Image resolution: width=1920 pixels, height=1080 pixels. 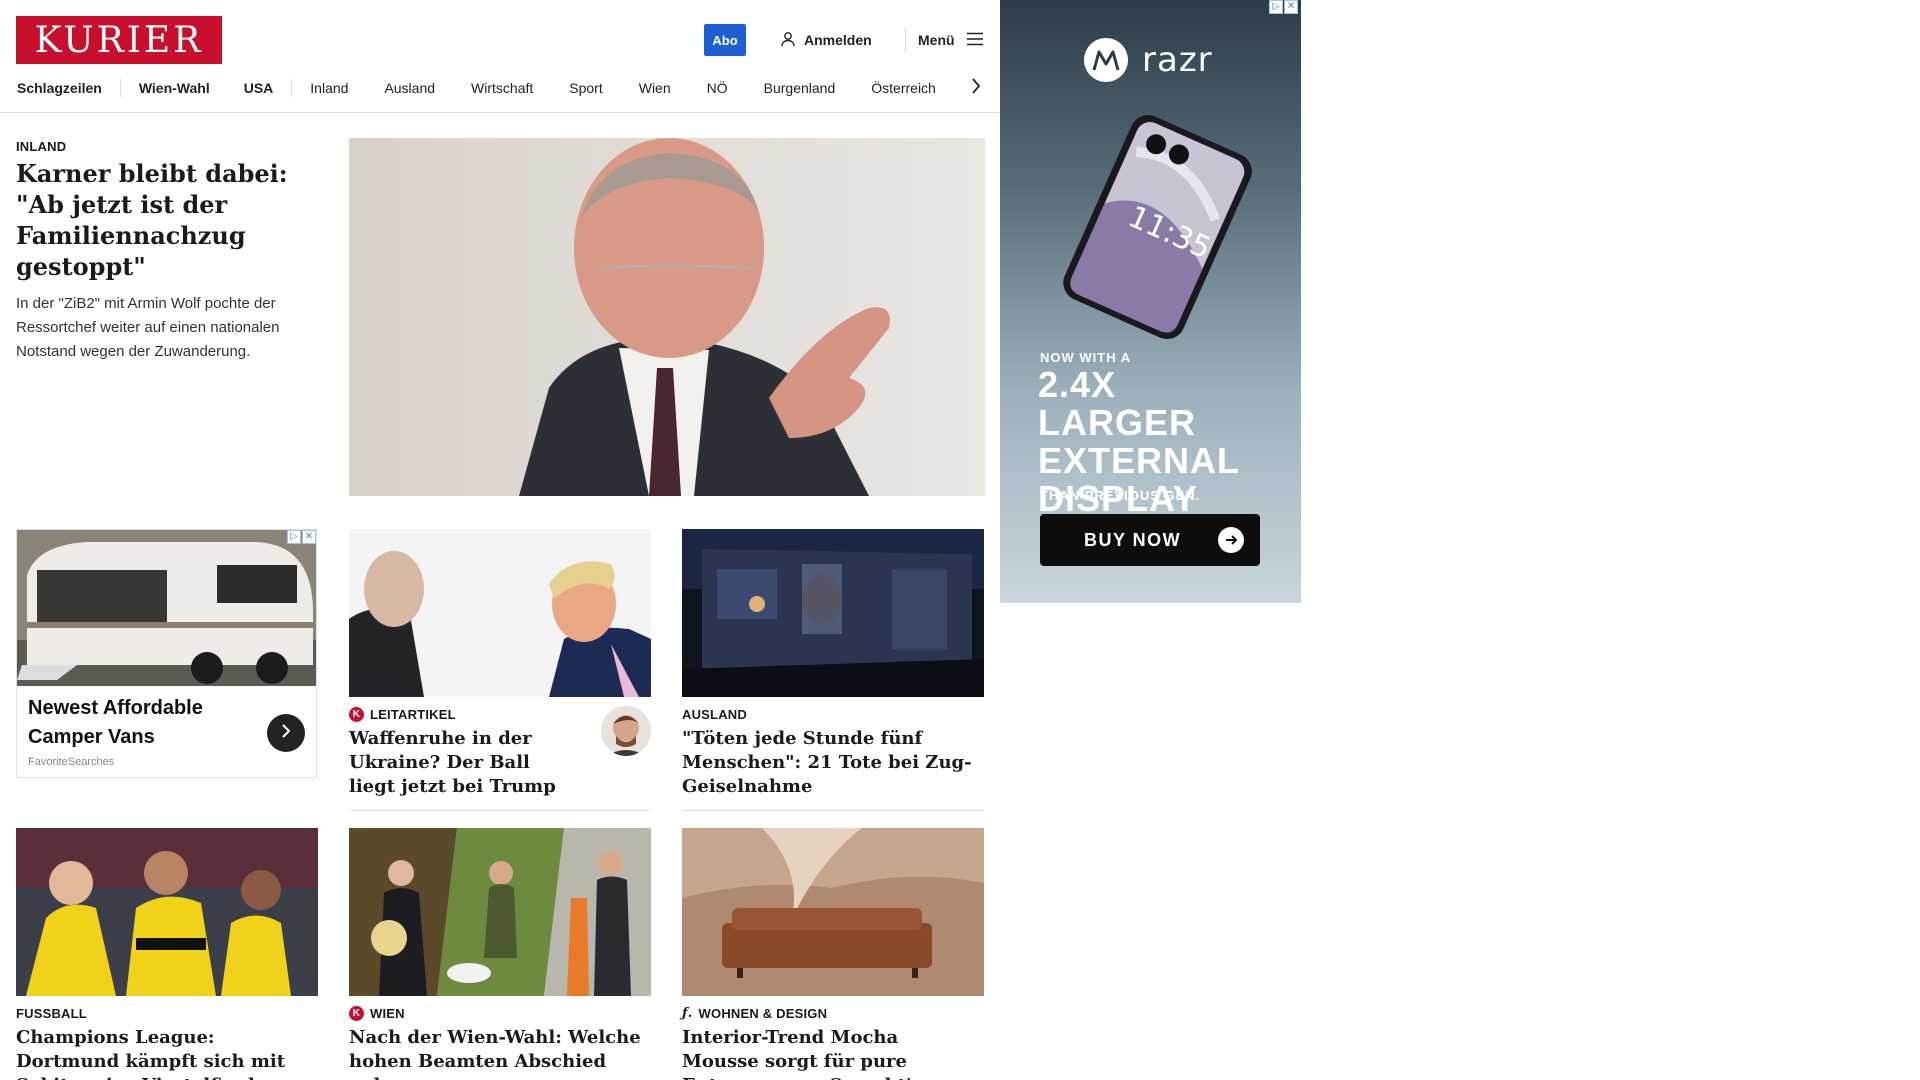 I want to click on motorola-logo-icon, so click(x=1106, y=60).